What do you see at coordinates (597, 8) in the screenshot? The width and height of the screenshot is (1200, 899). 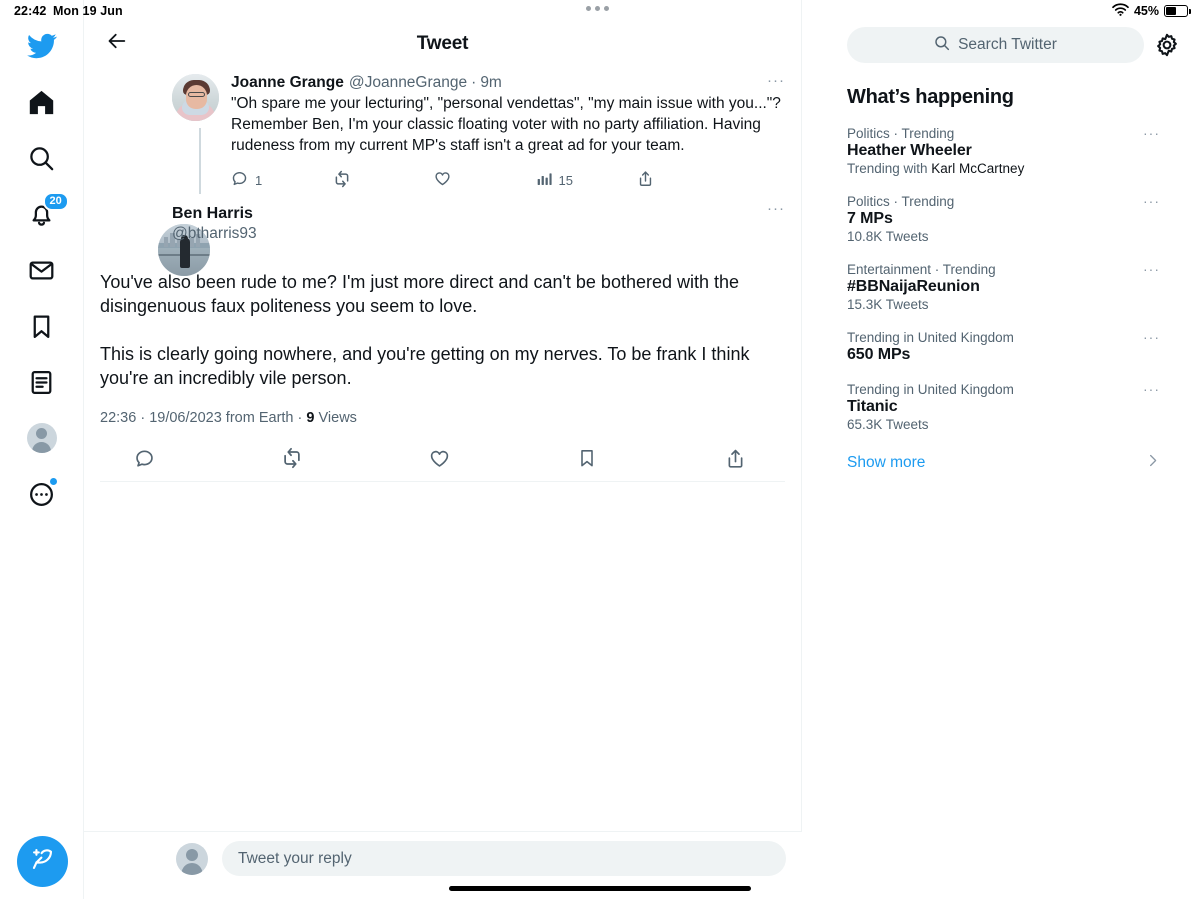 I see `multitask-handle` at bounding box center [597, 8].